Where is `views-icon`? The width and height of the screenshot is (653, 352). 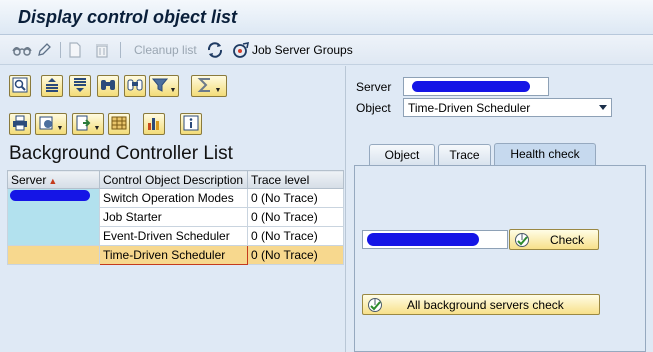
views-icon is located at coordinates (47, 124).